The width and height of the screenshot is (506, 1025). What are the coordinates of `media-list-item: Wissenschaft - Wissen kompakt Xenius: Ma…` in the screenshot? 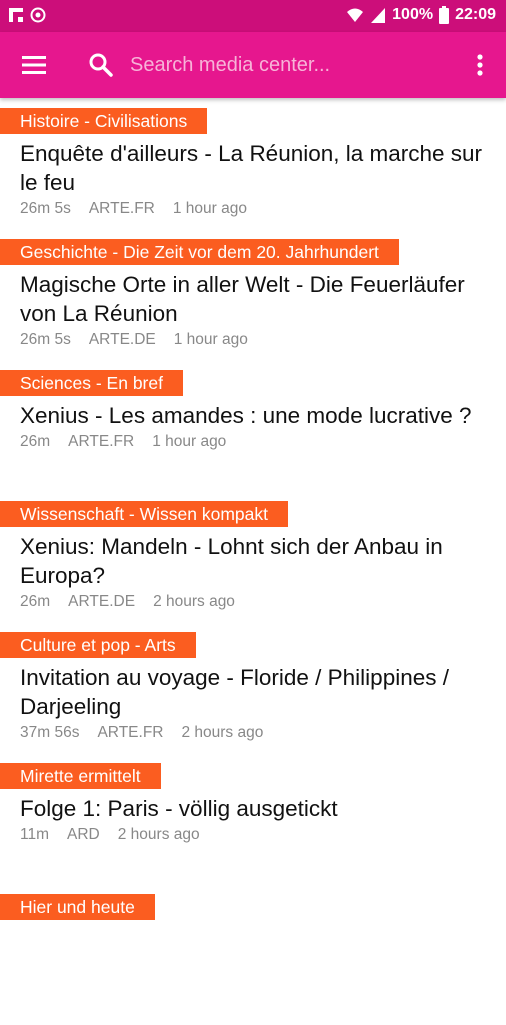 It's located at (253, 566).